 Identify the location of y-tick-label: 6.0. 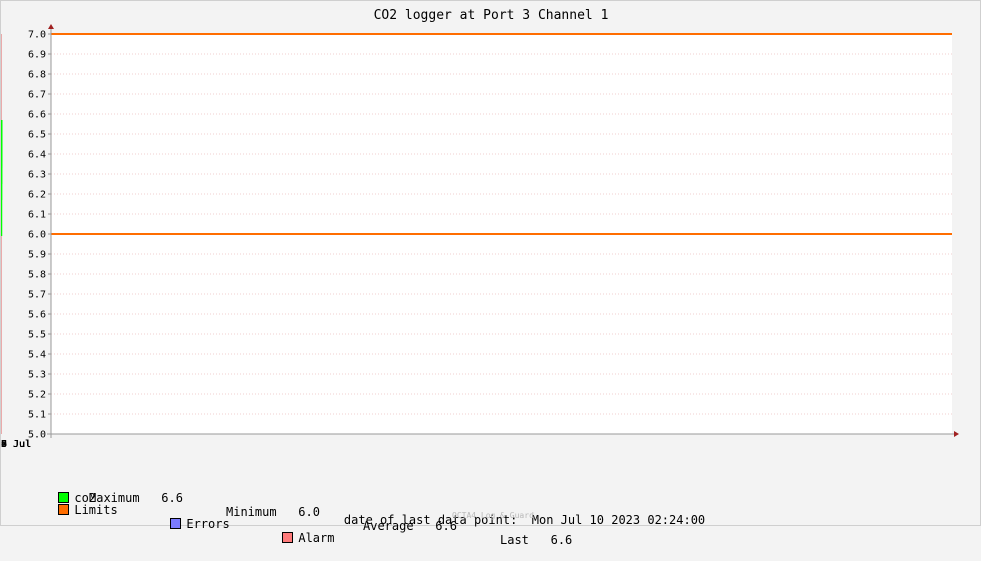
(37, 235).